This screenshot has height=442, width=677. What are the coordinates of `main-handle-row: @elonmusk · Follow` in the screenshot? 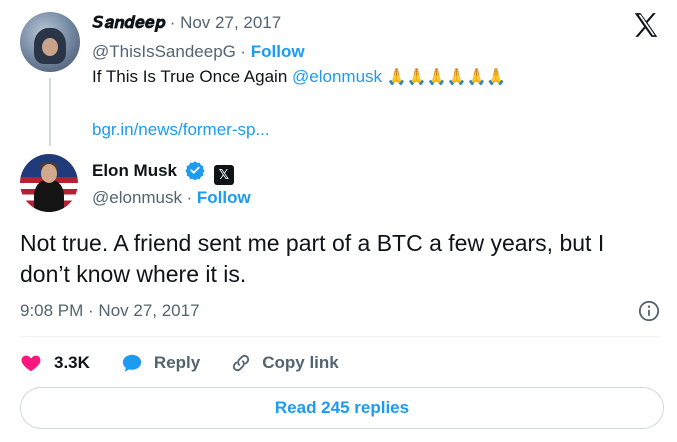 It's located at (171, 198).